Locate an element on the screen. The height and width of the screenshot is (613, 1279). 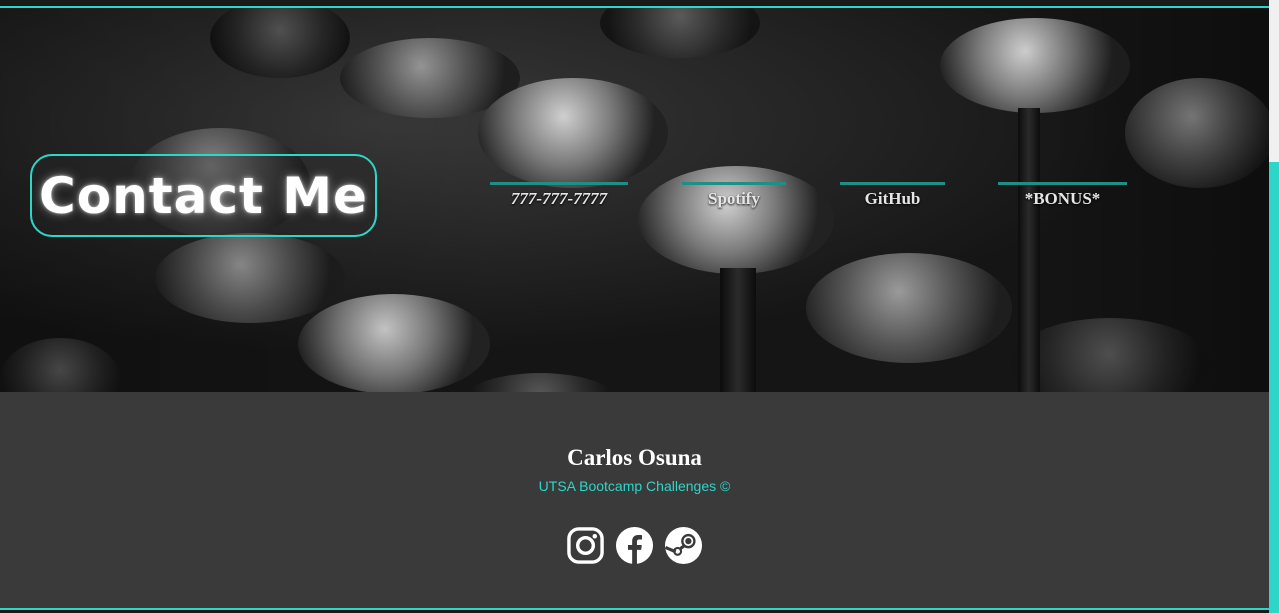
spotify-link: Spotify is located at coordinates (734, 201).